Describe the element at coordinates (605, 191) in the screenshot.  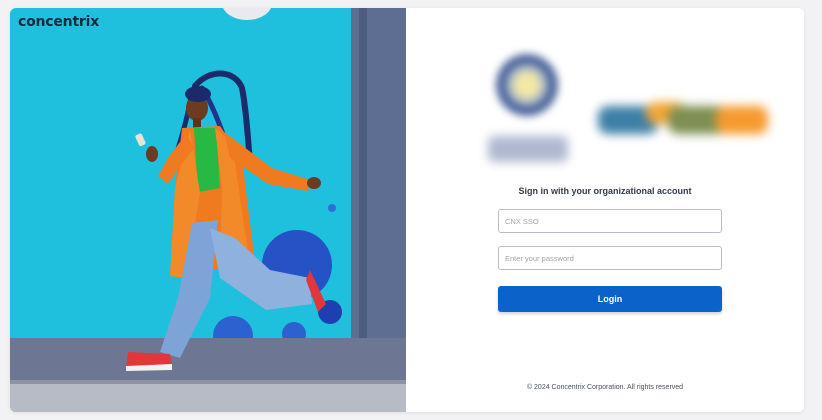
I see `login-heading: Sign in with your organizational account` at that location.